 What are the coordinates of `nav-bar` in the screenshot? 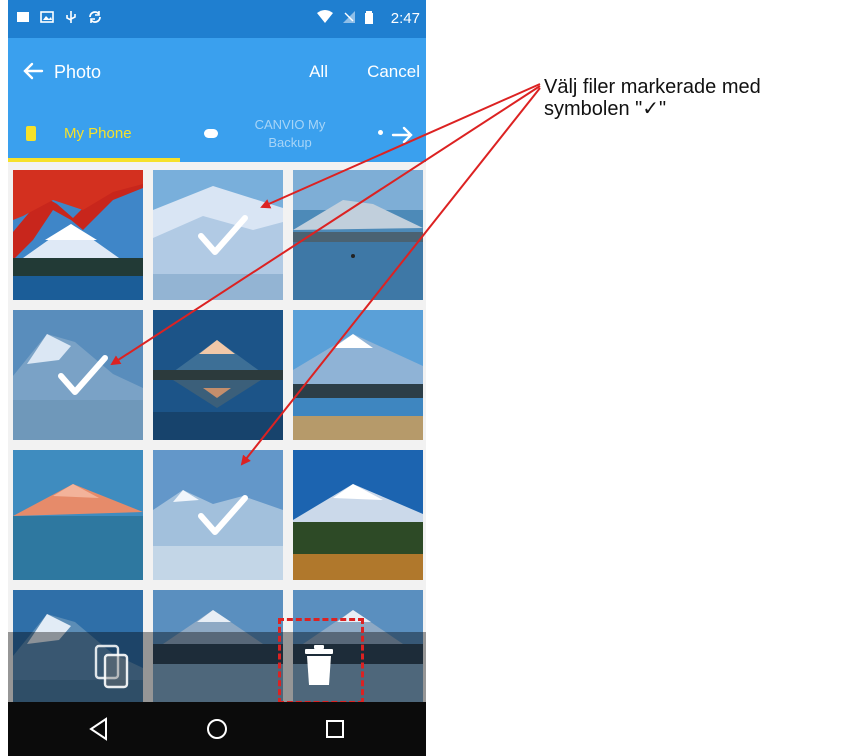 It's located at (217, 729).